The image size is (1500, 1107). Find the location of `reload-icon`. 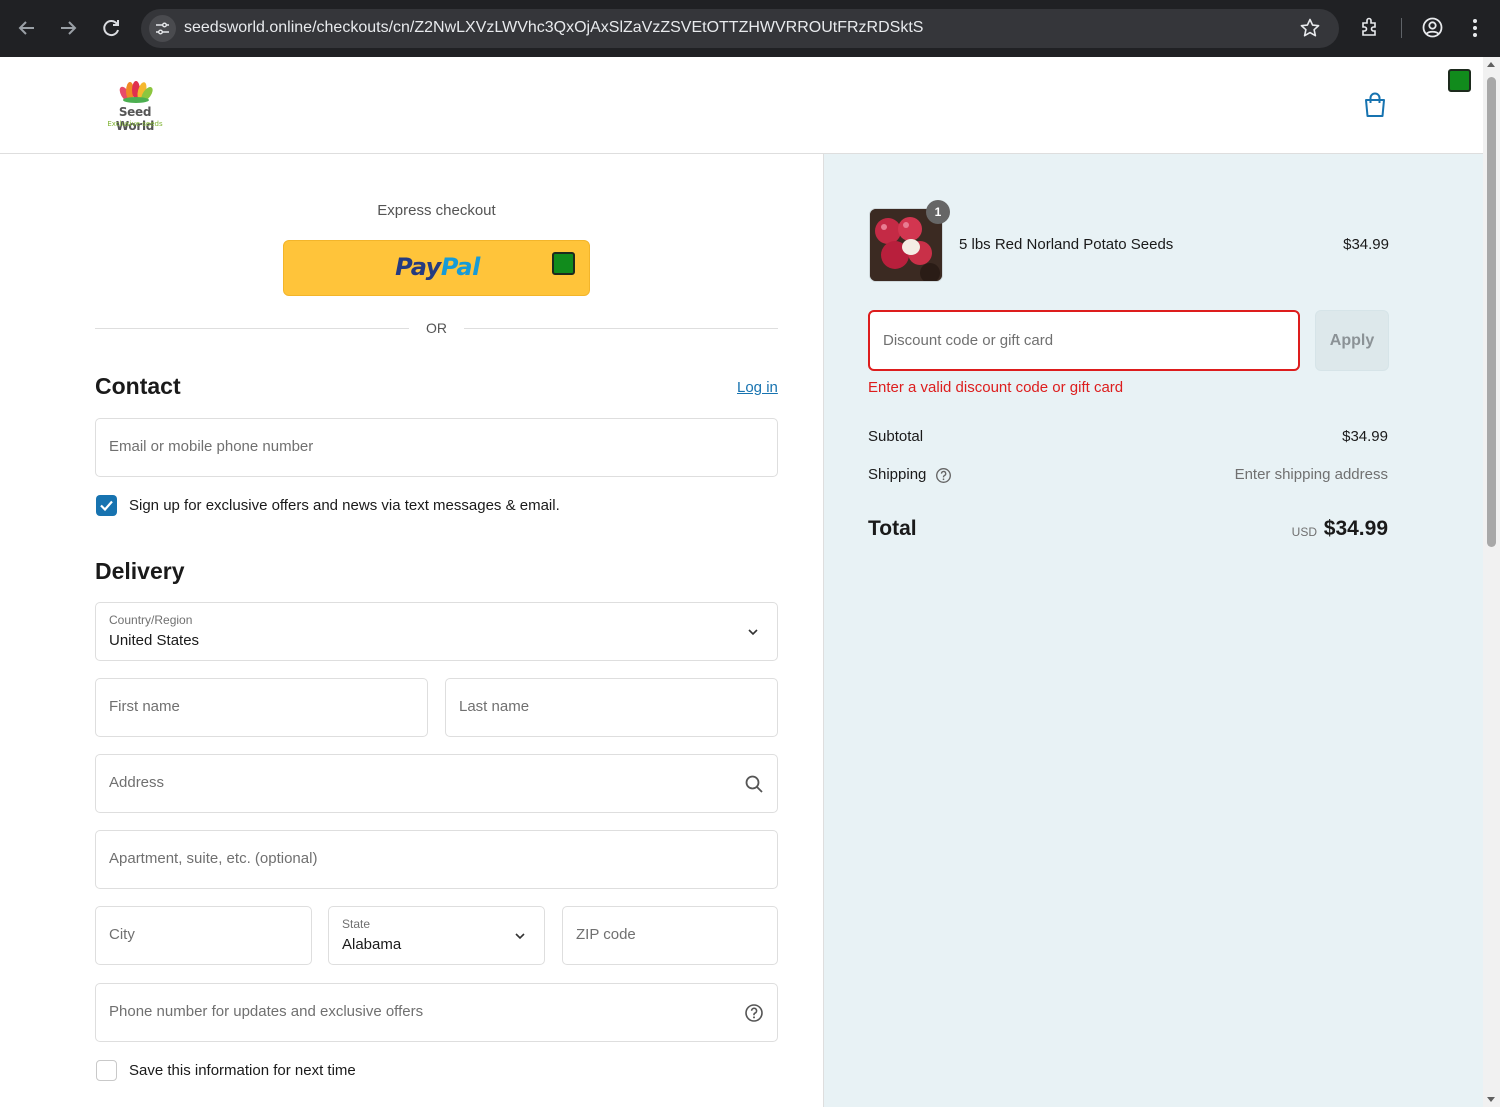

reload-icon is located at coordinates (111, 28).